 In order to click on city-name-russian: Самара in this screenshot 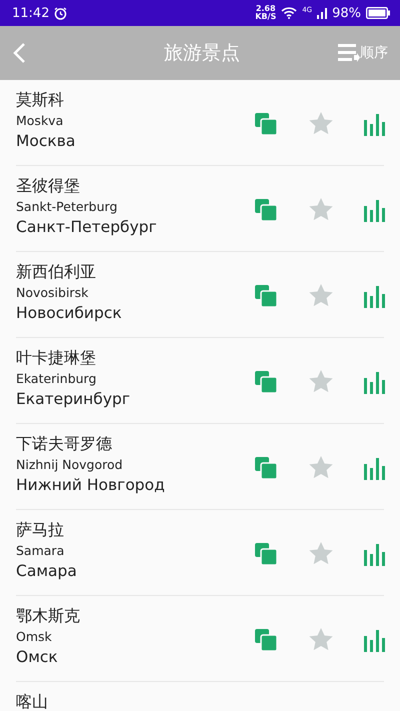, I will do `click(47, 571)`.